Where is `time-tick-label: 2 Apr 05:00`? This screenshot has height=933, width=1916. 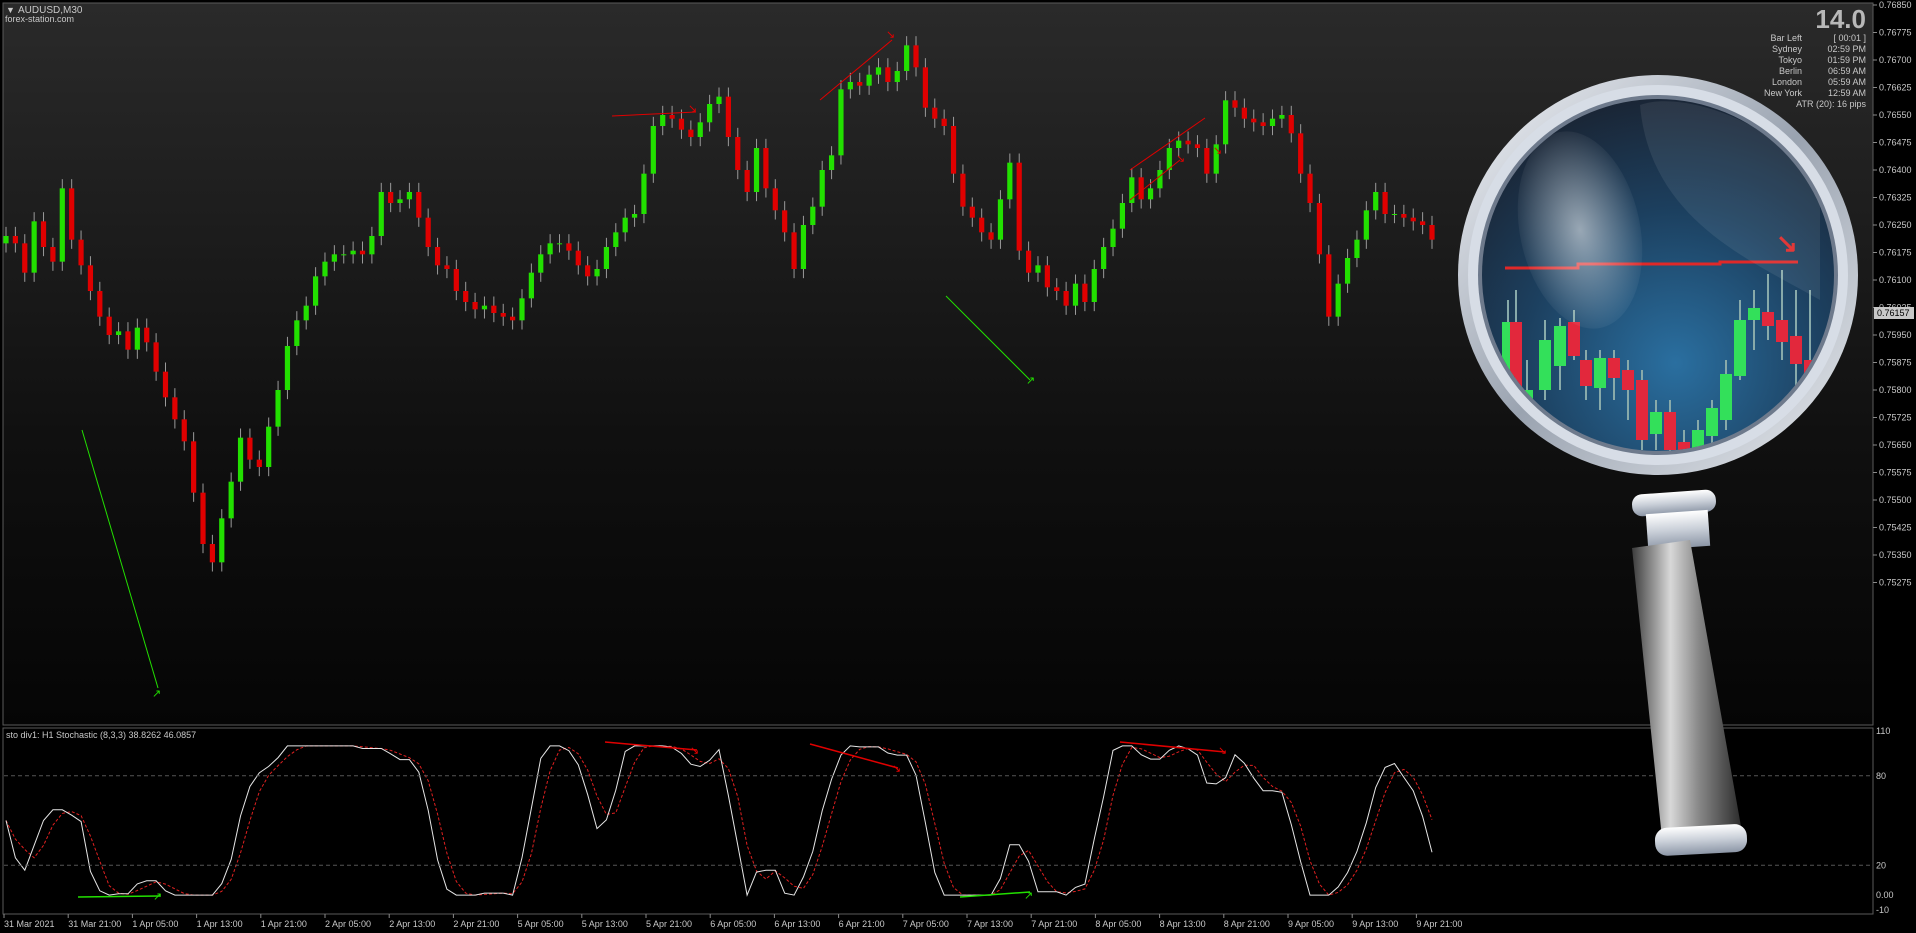
time-tick-label: 2 Apr 05:00 is located at coordinates (348, 924).